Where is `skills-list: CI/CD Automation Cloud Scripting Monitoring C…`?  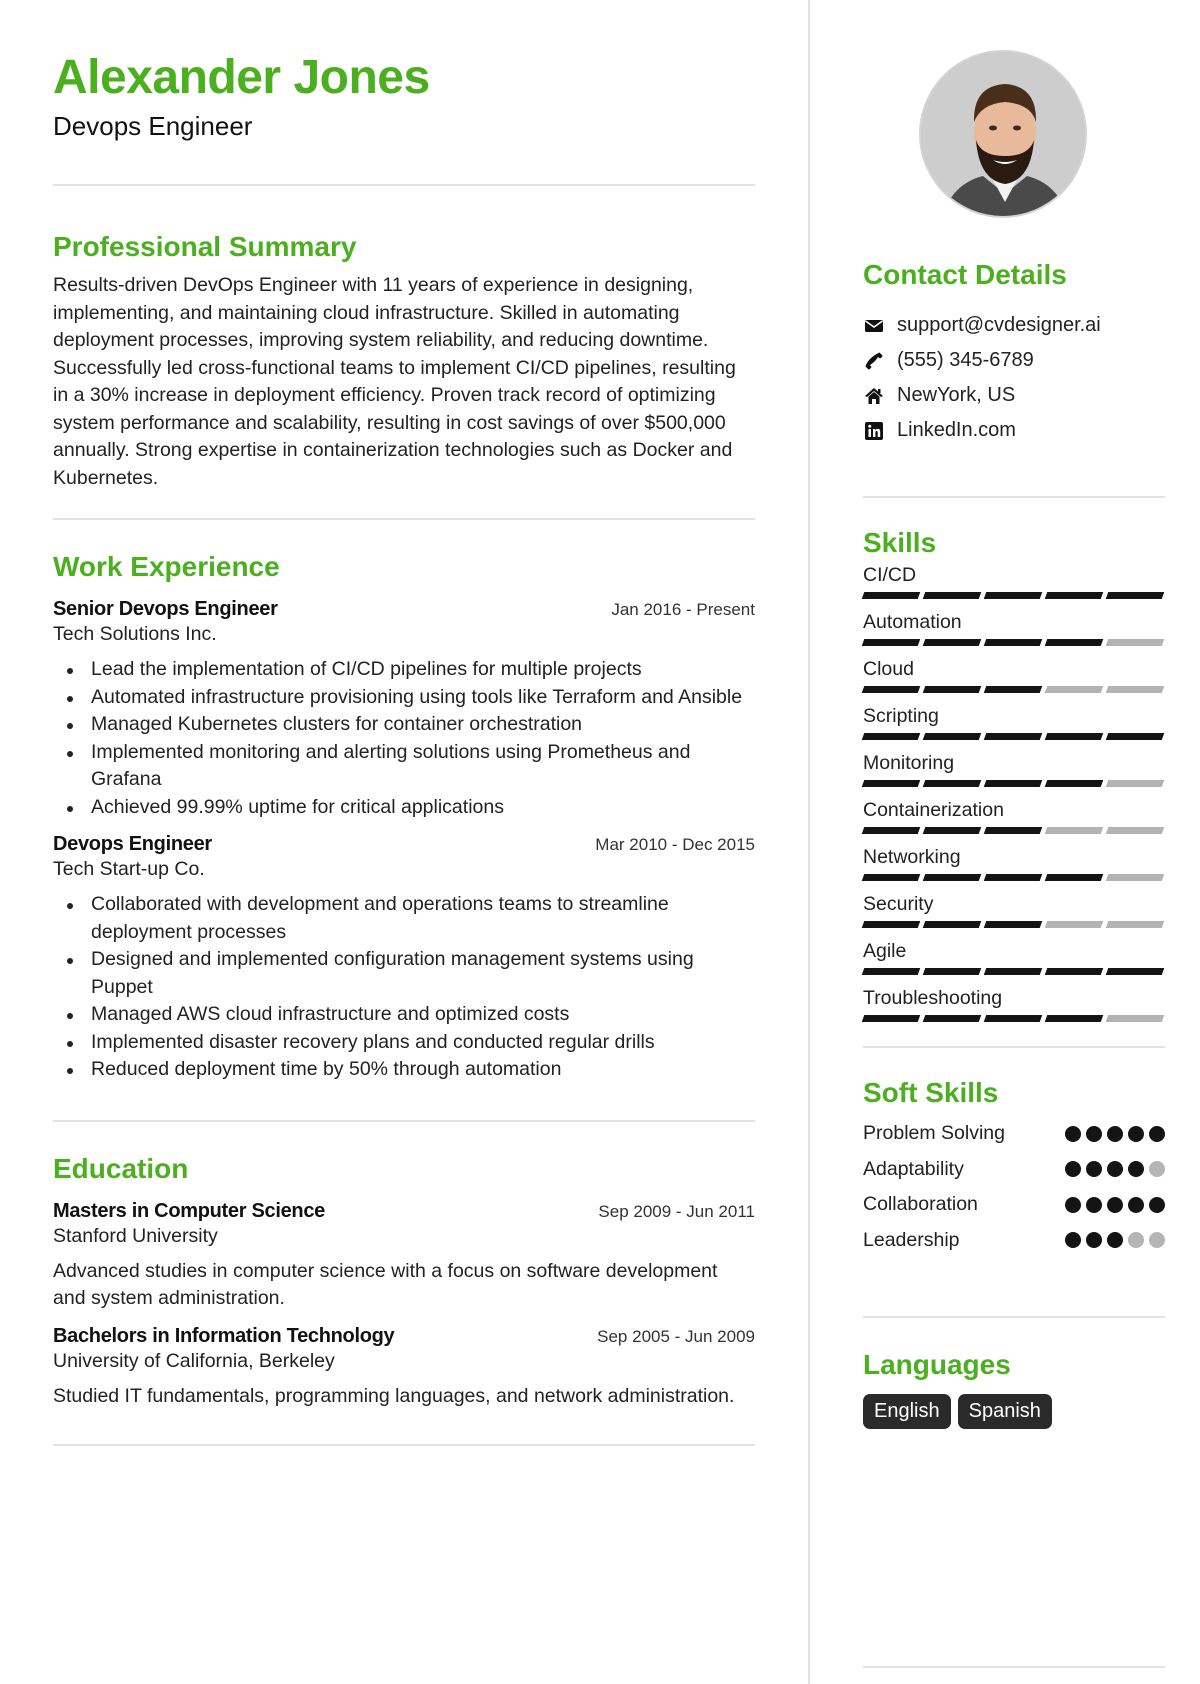
skills-list: CI/CD Automation Cloud Scripting Monitoring C… is located at coordinates (1013, 792).